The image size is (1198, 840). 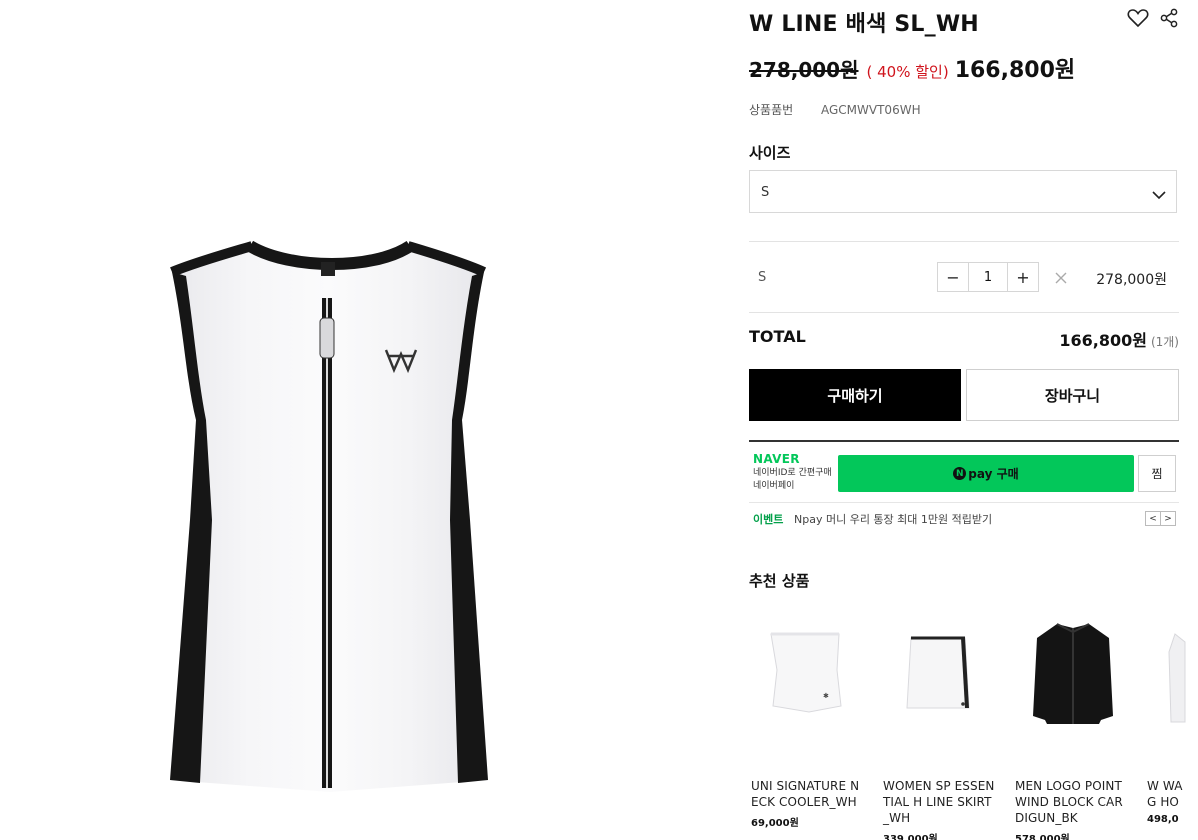 I want to click on total-label: TOTAL, so click(x=777, y=336).